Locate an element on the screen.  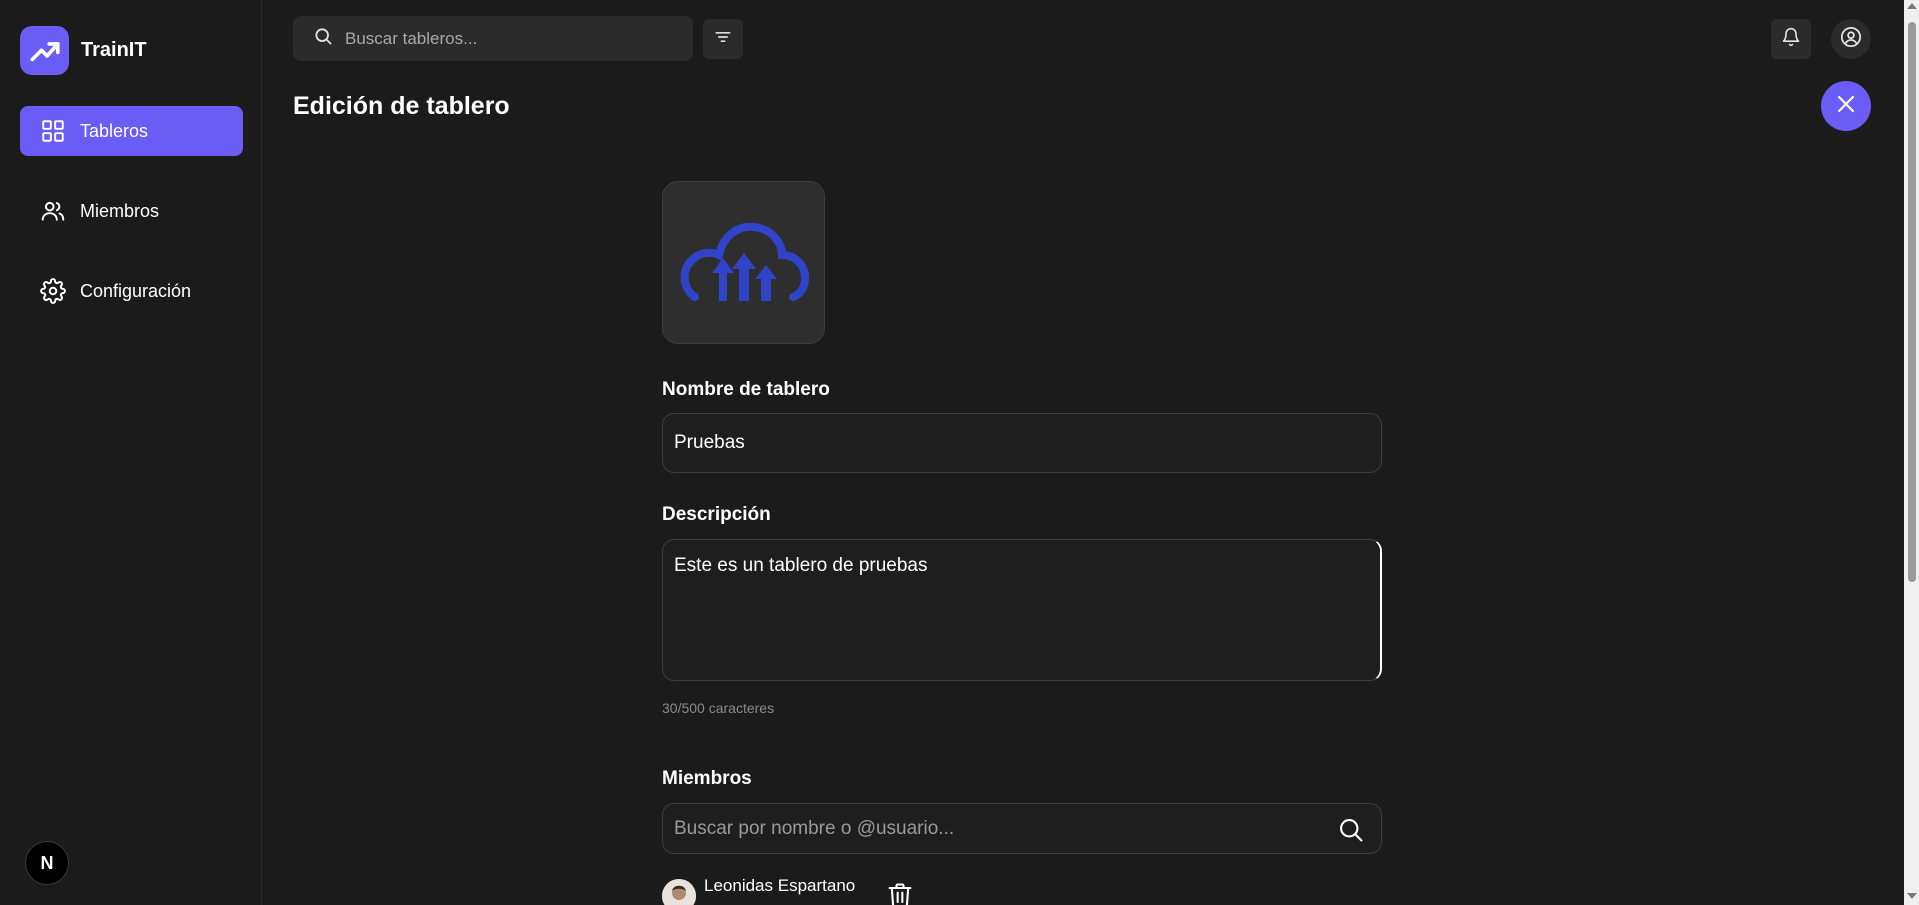
sidebar-item-label: Configuración is located at coordinates (136, 290).